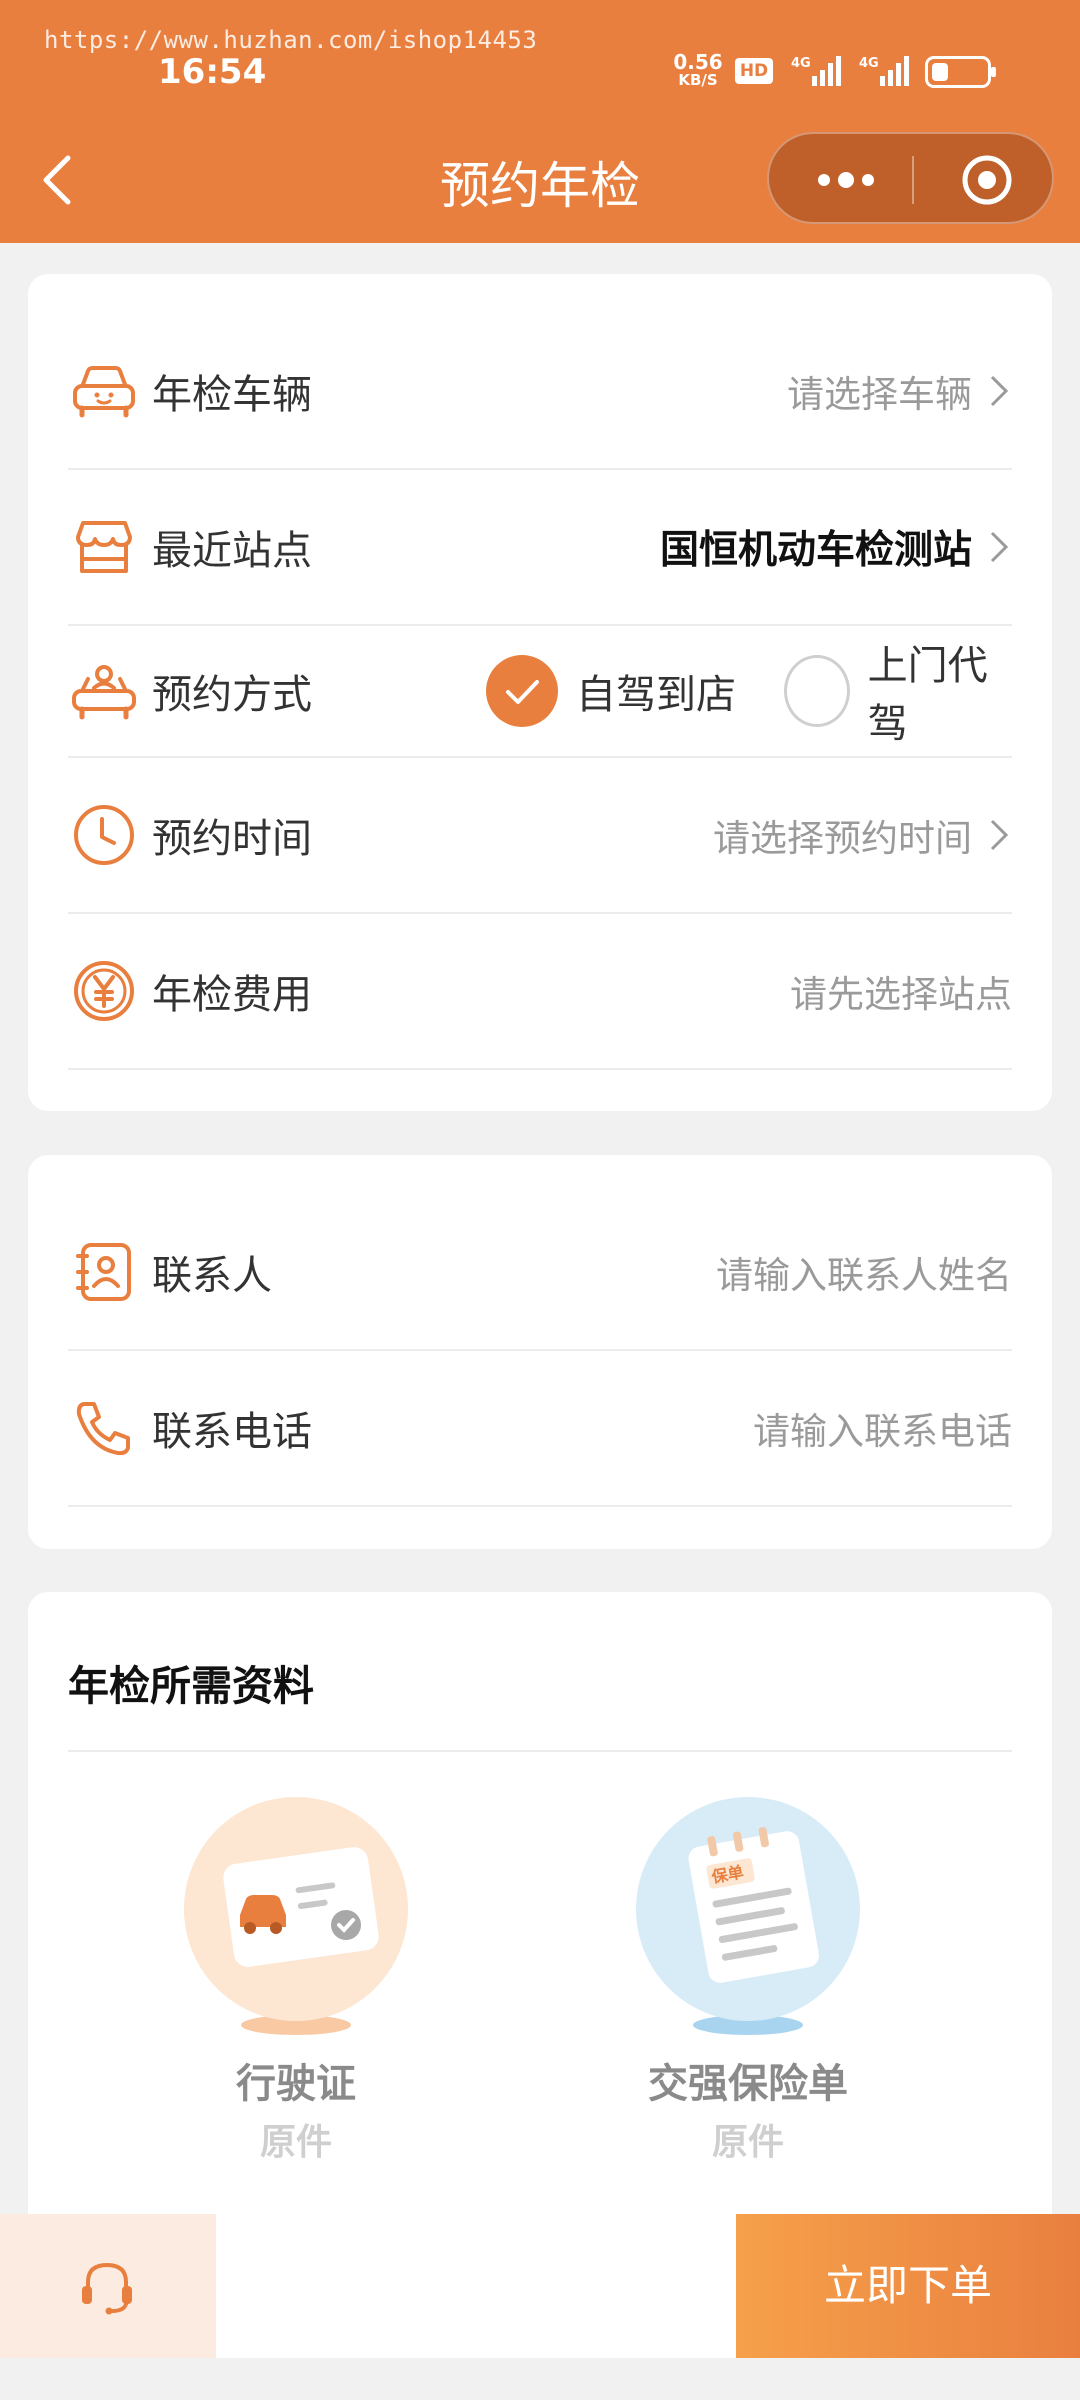 Image resolution: width=1080 pixels, height=2400 pixels. I want to click on network-speed-unit: KB/S, so click(698, 80).